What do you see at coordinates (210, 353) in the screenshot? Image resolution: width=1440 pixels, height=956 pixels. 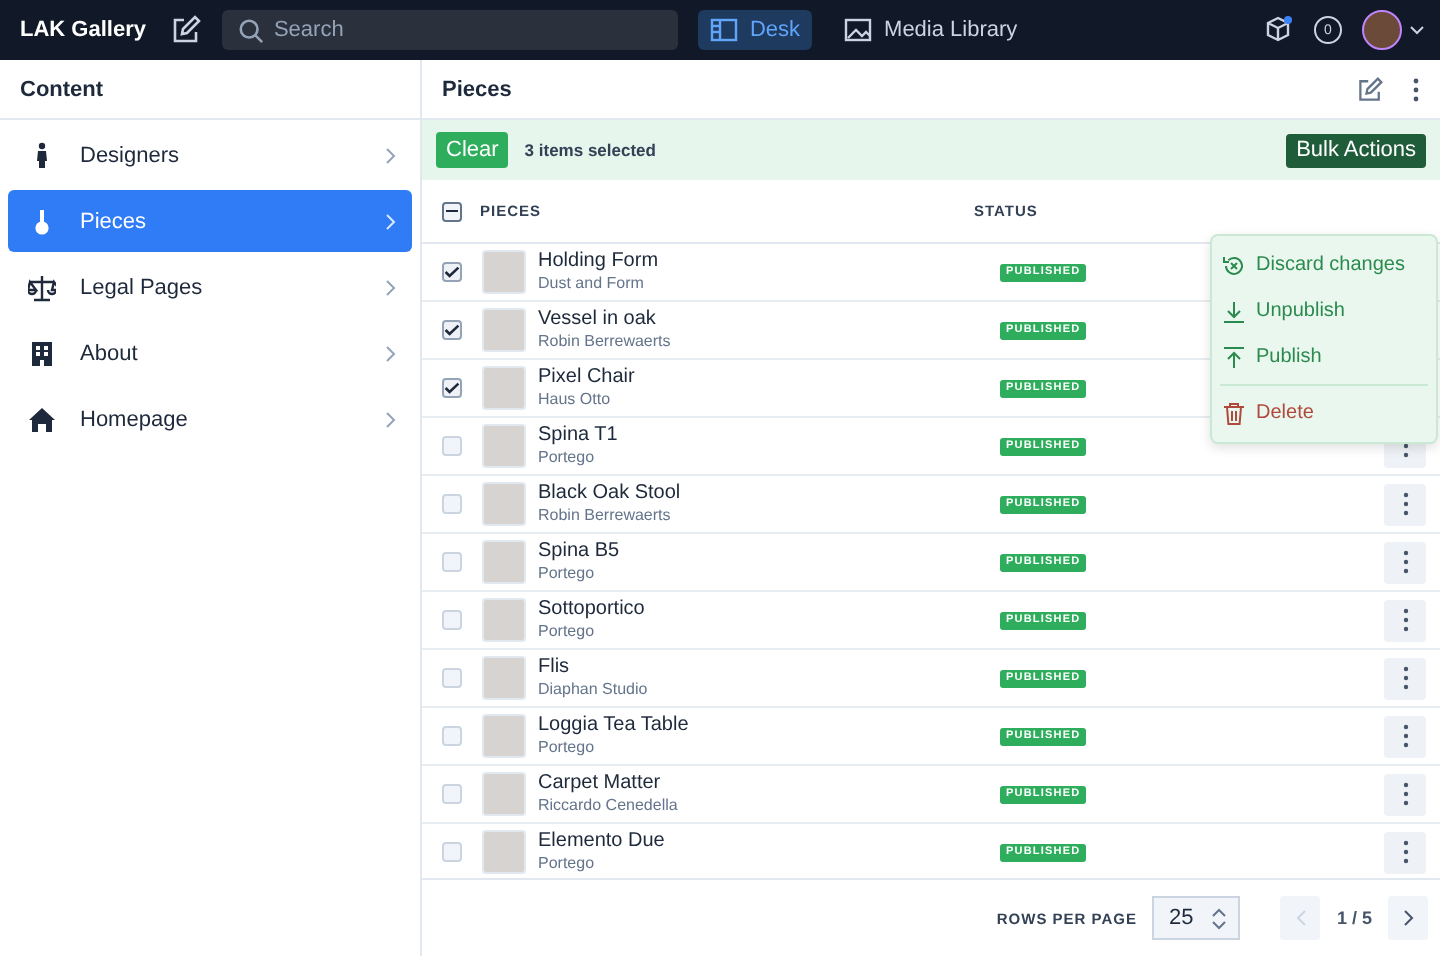 I see `sidebar-item: About` at bounding box center [210, 353].